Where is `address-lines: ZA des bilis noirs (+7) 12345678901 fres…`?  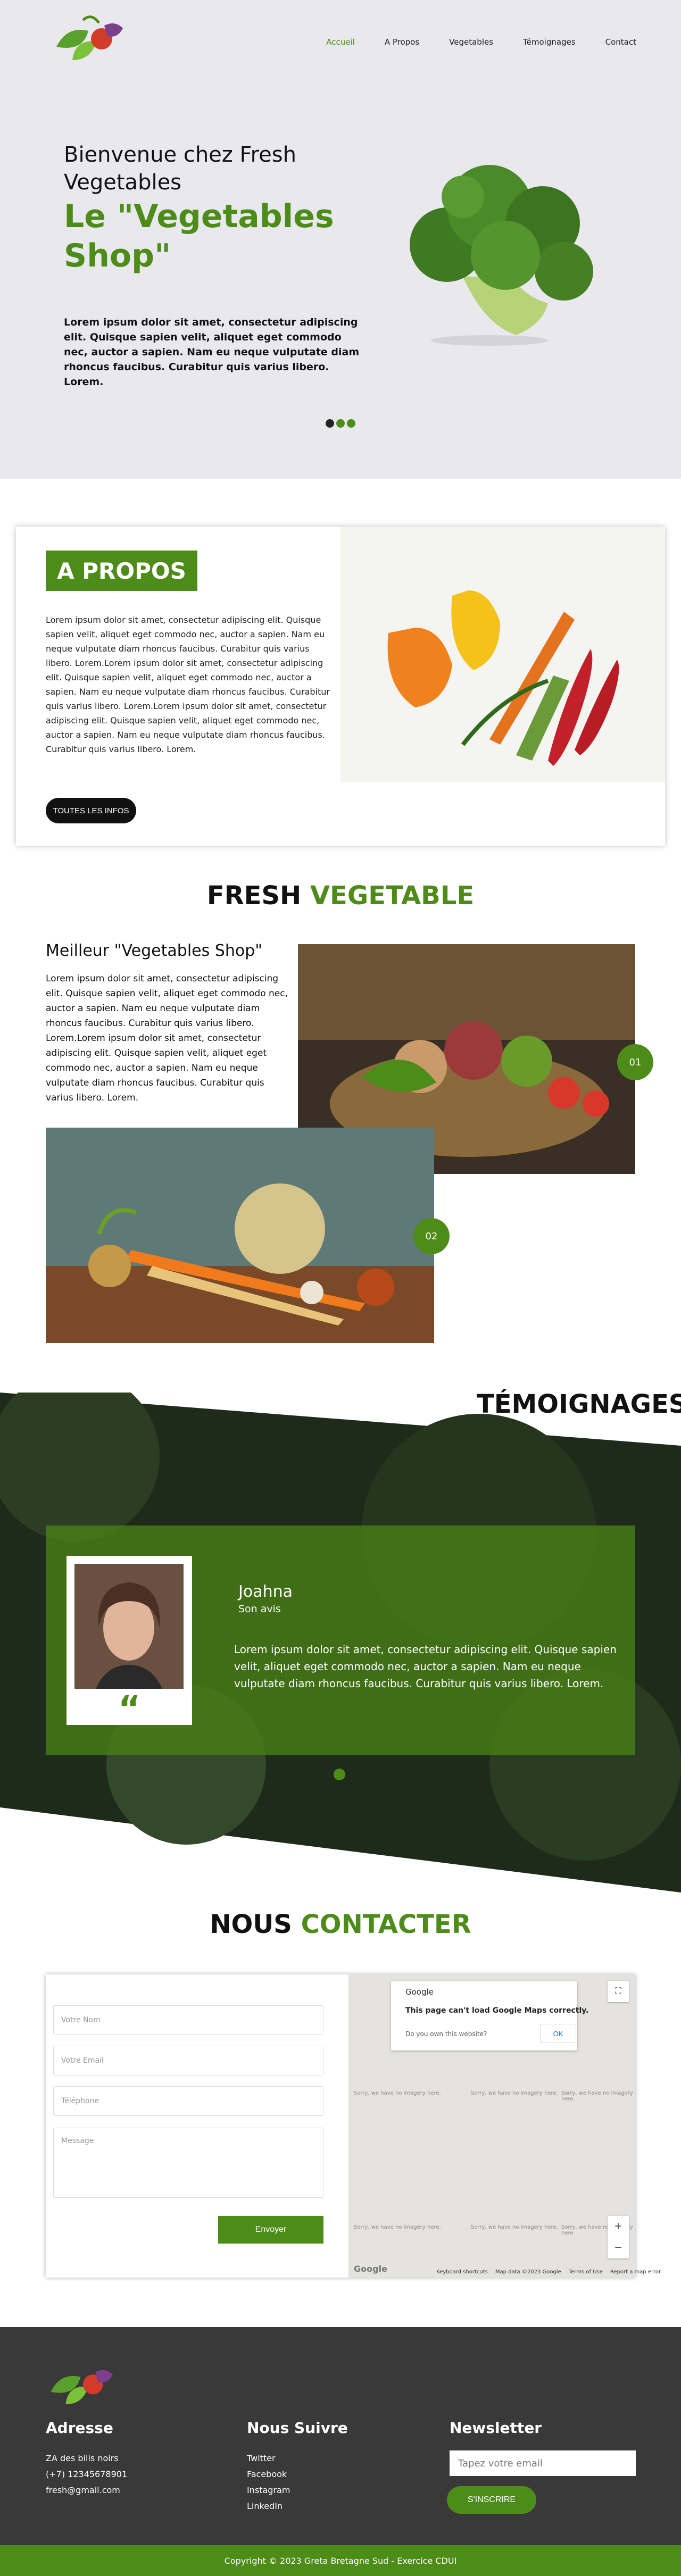
address-lines: ZA des bilis noirs (+7) 12345678901 fres… is located at coordinates (86, 2474).